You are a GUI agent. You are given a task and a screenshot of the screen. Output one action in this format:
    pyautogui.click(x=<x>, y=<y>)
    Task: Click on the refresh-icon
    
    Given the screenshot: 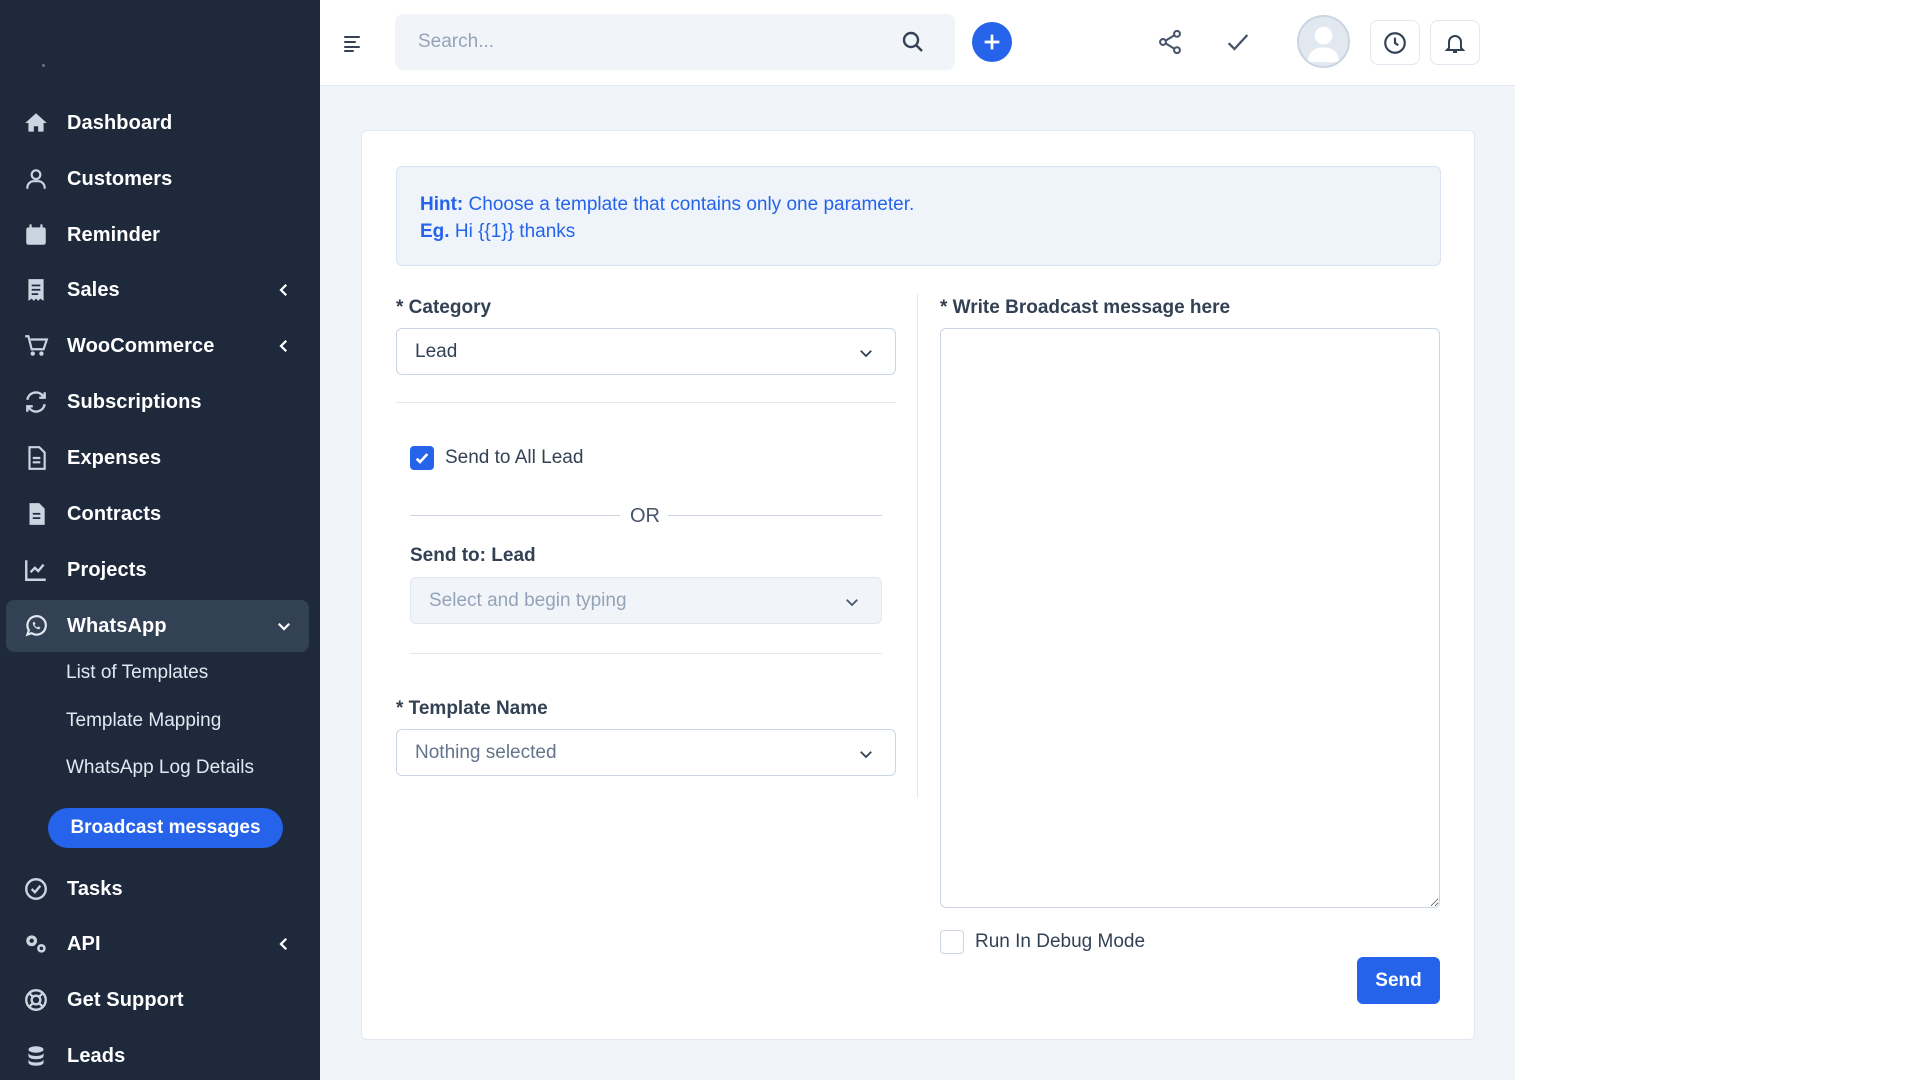 What is the action you would take?
    pyautogui.click(x=36, y=402)
    